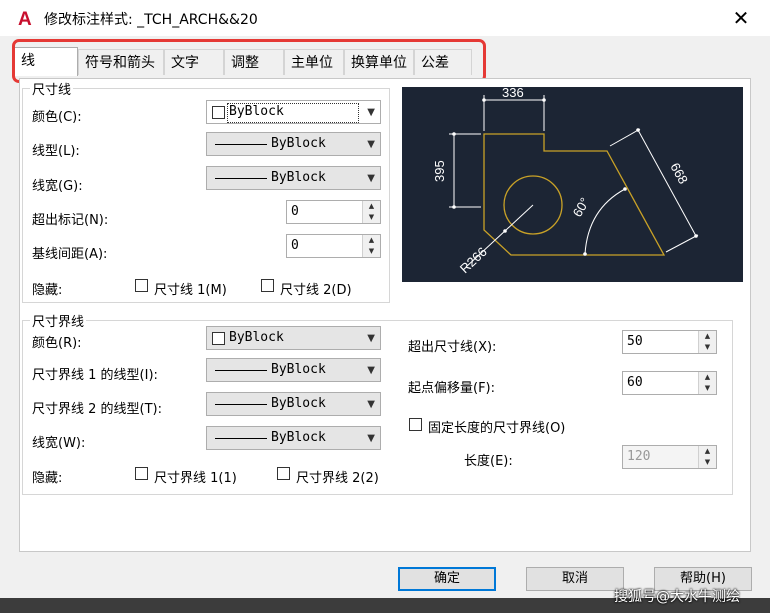  What do you see at coordinates (47, 290) in the screenshot?
I see `dim-suppress-label: 隐藏:` at bounding box center [47, 290].